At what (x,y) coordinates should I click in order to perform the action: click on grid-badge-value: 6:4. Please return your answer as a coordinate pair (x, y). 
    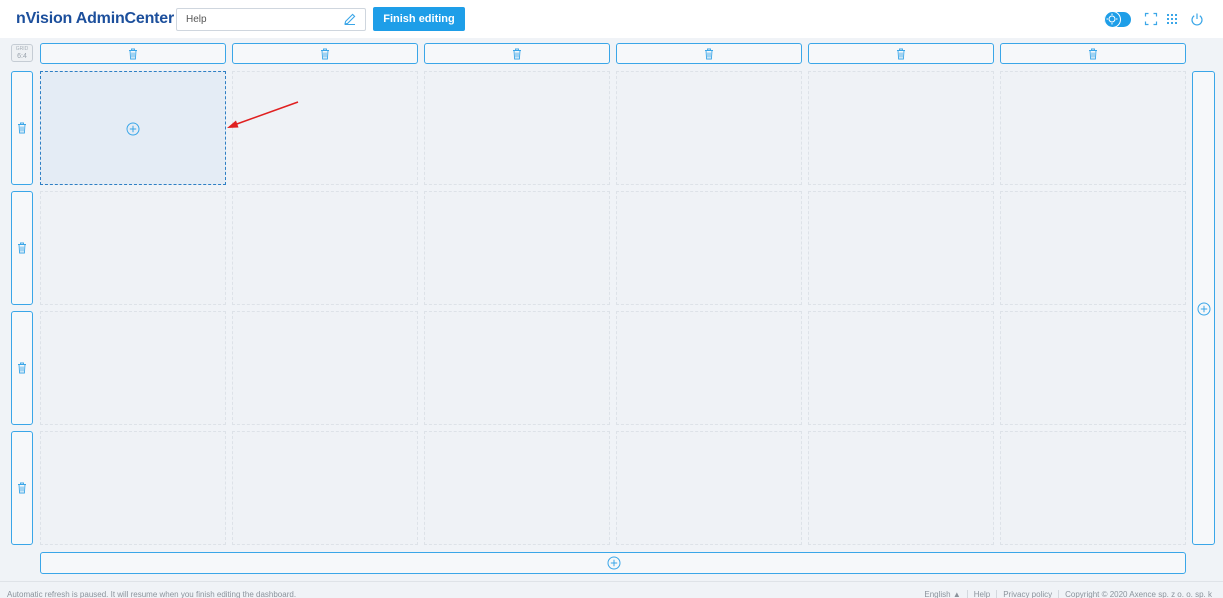
    Looking at the image, I should click on (22, 56).